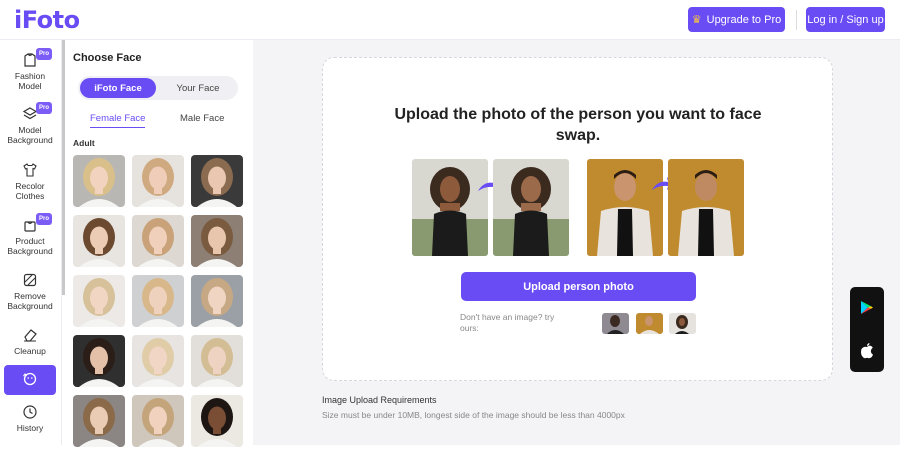  Describe the element at coordinates (450, 20) in the screenshot. I see `top-bar: iFoto ♛ Upgrade to Pro Log in / Sign up` at that location.